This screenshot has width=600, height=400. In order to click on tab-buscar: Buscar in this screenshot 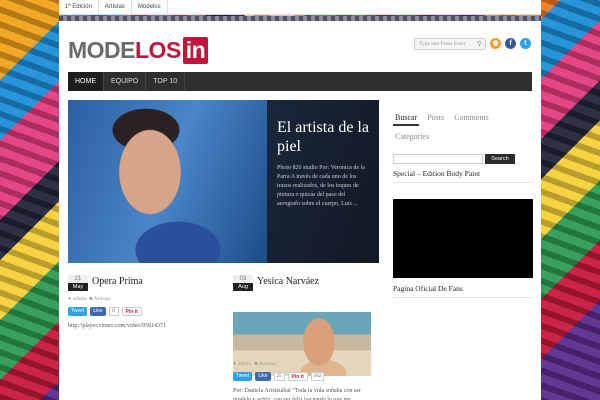, I will do `click(406, 119)`.